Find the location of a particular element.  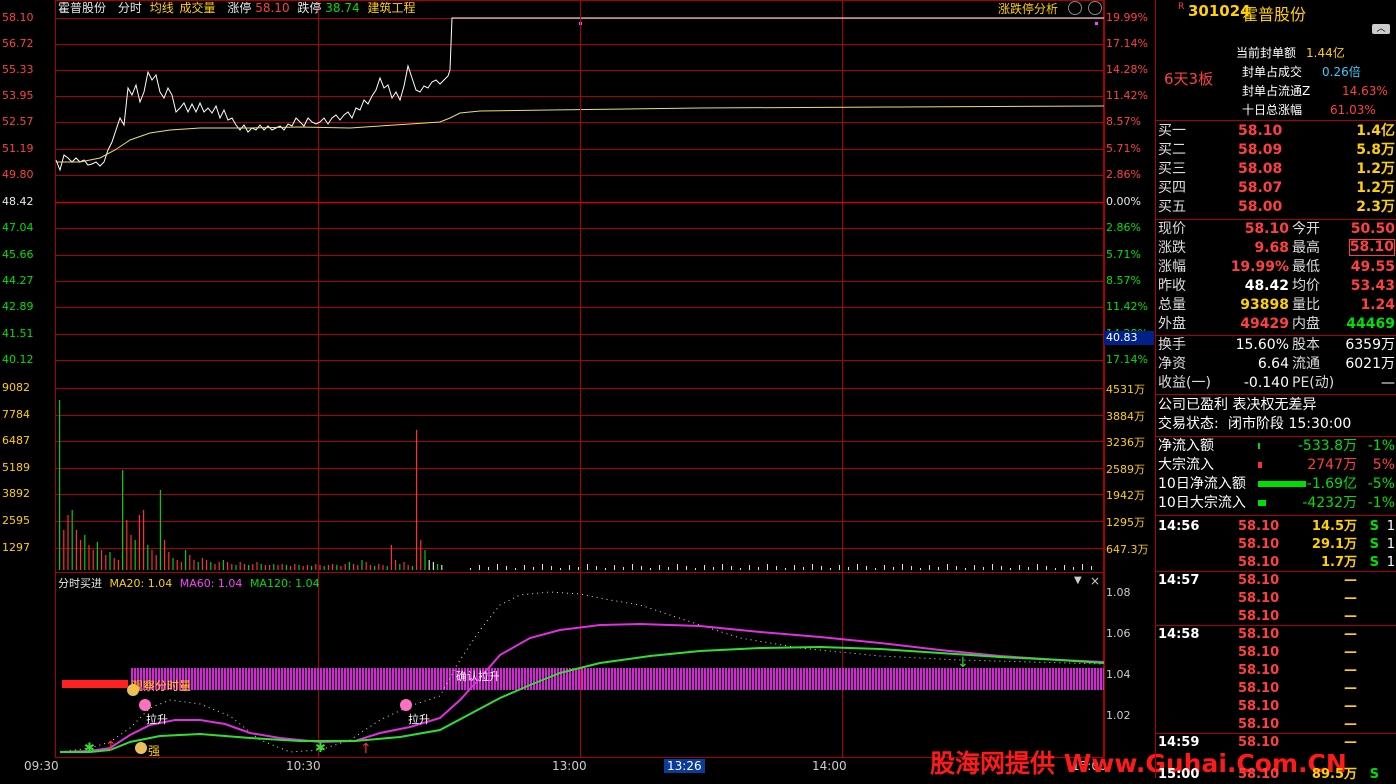

price-axis-label: 48.42 is located at coordinates (18, 201).